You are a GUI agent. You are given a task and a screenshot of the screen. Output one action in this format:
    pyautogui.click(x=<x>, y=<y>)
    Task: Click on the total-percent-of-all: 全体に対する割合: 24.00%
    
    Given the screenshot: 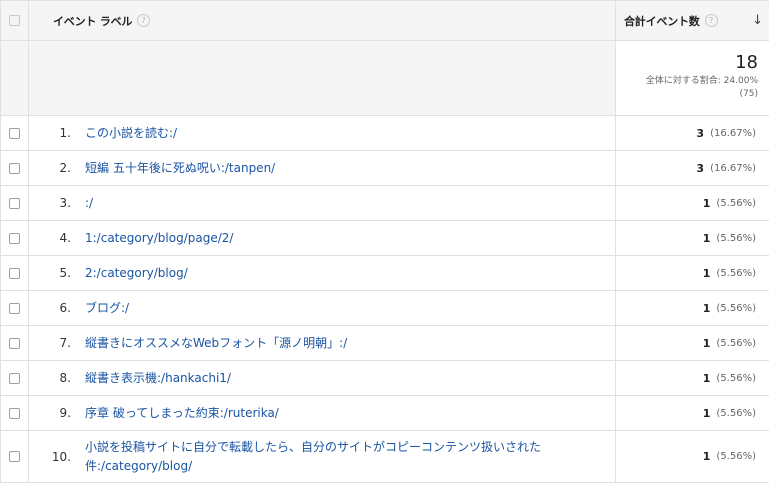 What is the action you would take?
    pyautogui.click(x=701, y=81)
    